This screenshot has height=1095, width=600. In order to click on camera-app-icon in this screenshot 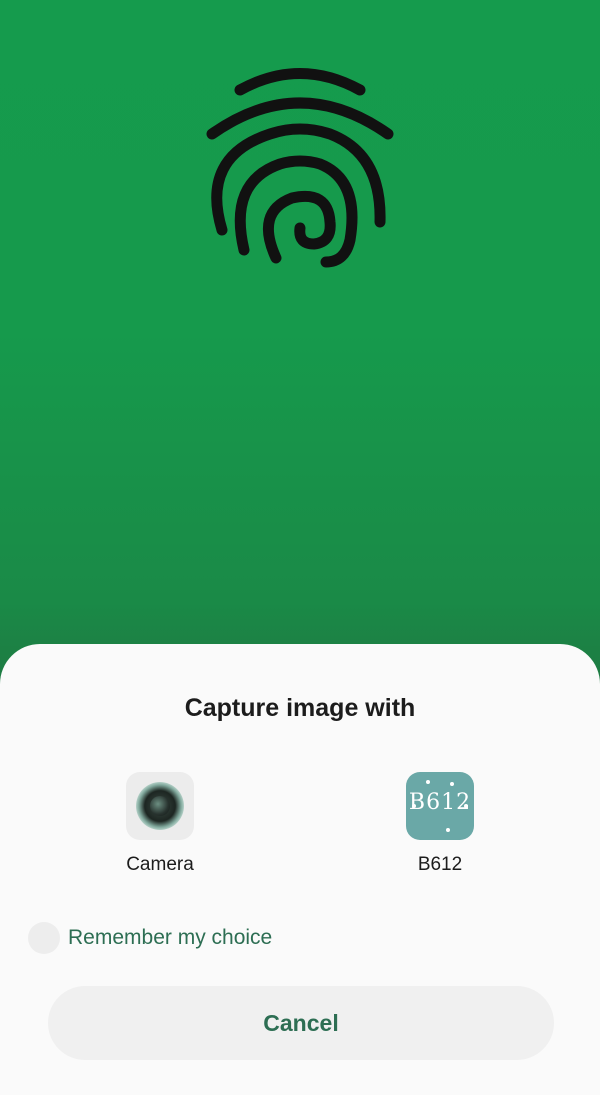, I will do `click(160, 806)`.